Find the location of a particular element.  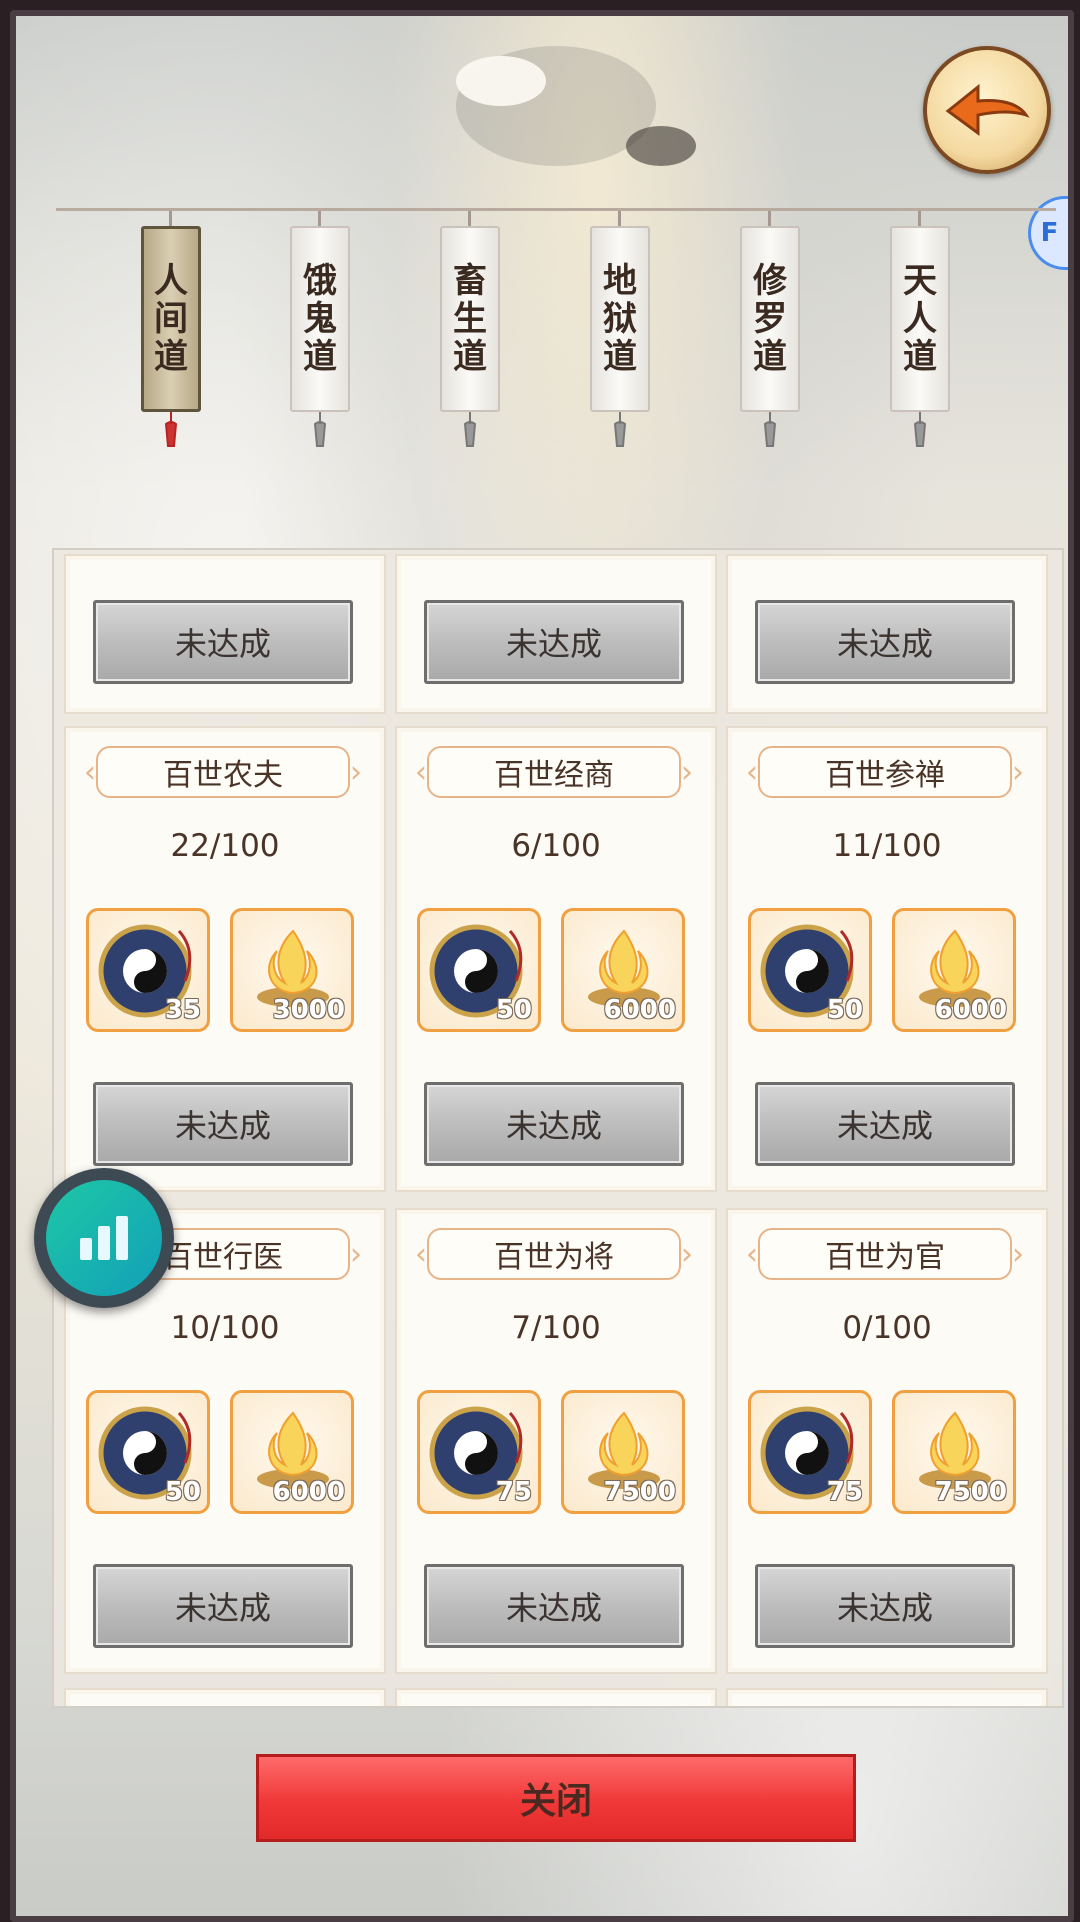

card-title: 百世为官 is located at coordinates (885, 1254).